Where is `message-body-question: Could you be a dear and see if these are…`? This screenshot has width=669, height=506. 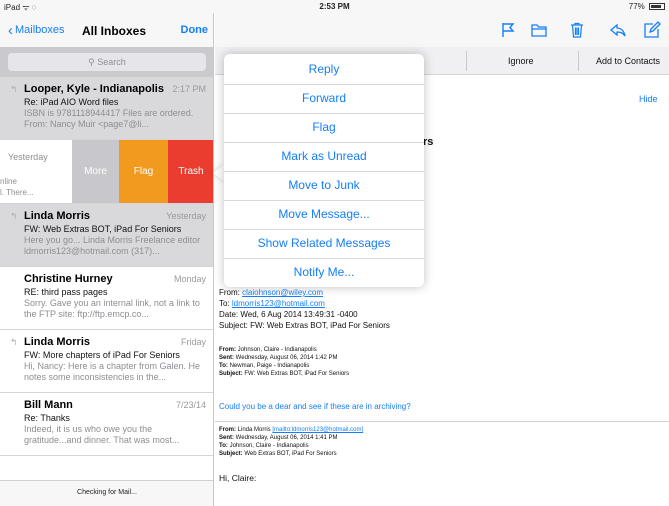
message-body-question: Could you be a dear and see if these are… is located at coordinates (315, 406).